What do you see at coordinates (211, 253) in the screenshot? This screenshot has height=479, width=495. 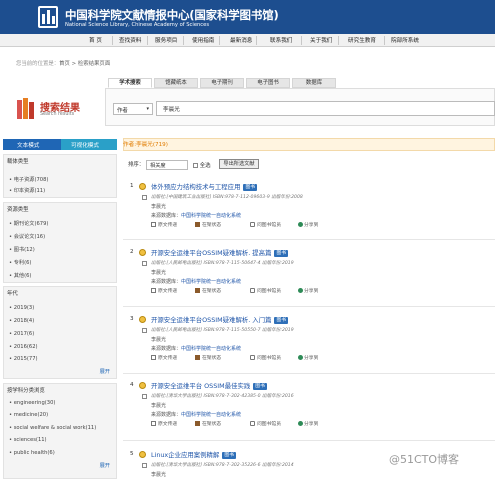 I see `result-title: 开源安全运维平台OSSIM疑难解析. 提高篇` at bounding box center [211, 253].